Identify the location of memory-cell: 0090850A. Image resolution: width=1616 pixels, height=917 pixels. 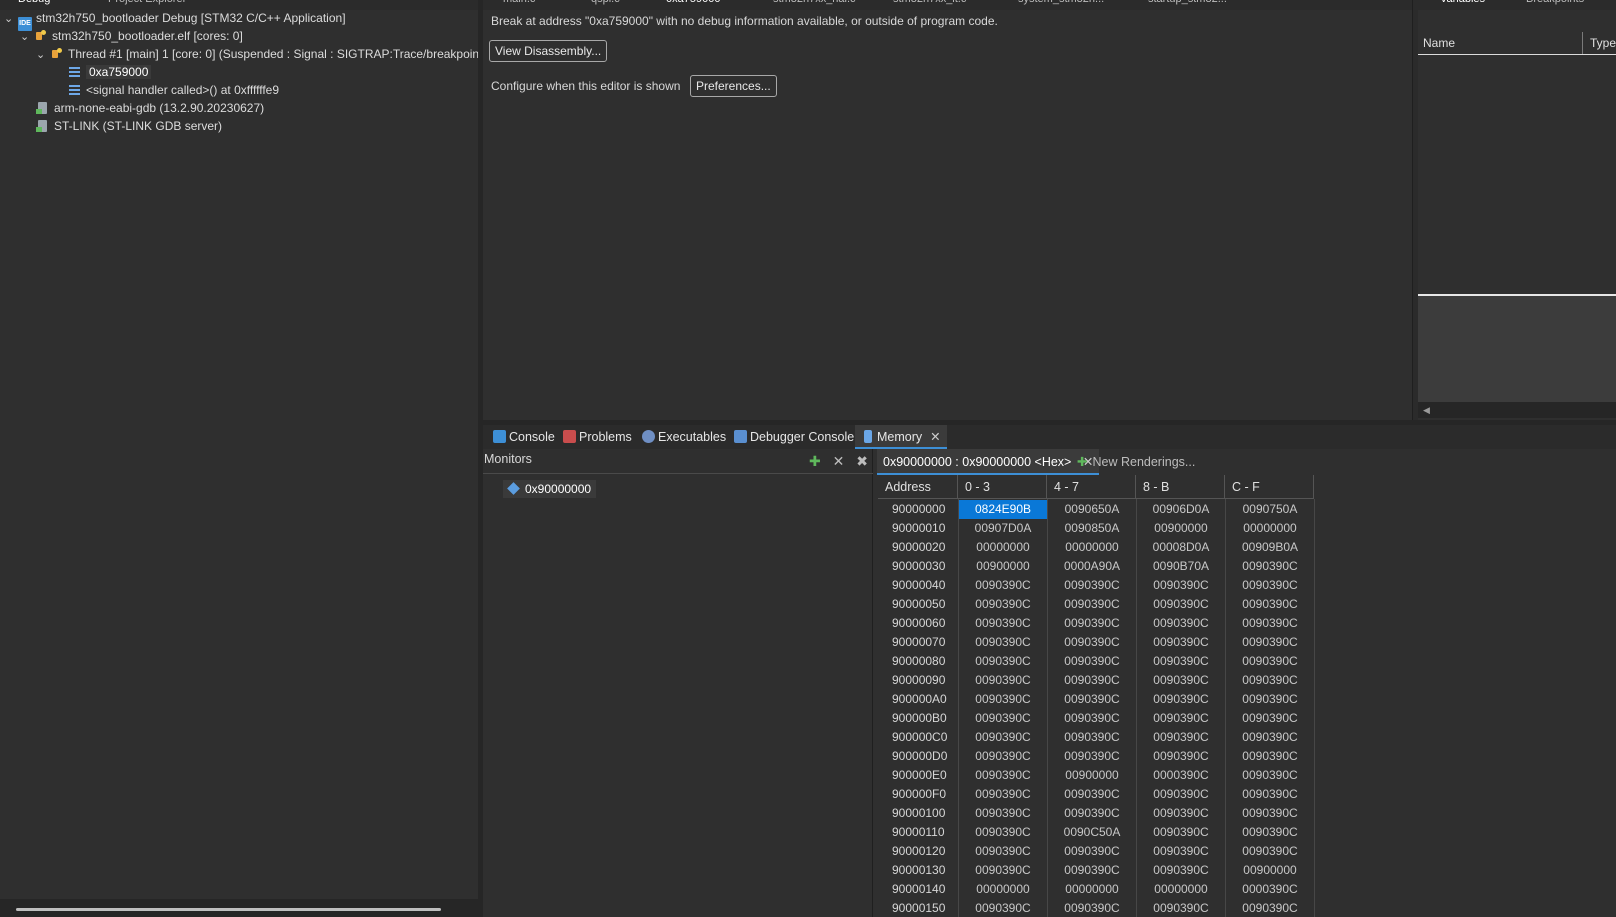
(1092, 528).